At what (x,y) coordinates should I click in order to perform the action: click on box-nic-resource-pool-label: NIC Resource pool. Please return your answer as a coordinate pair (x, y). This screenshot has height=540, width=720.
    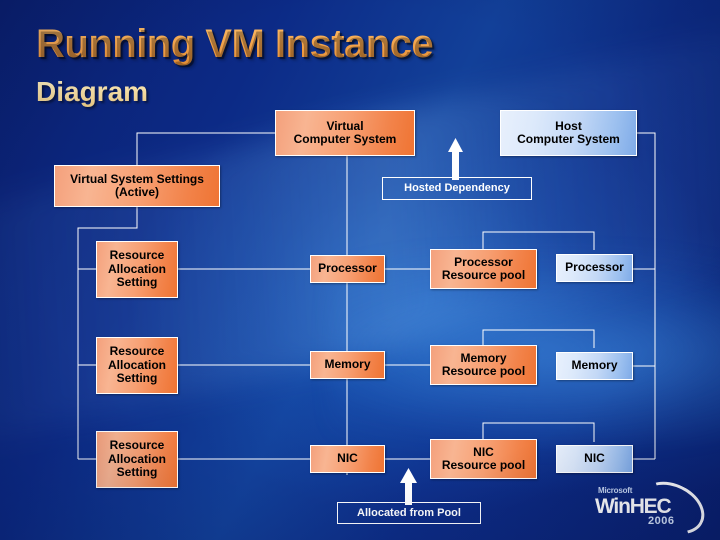
    Looking at the image, I should click on (483, 458).